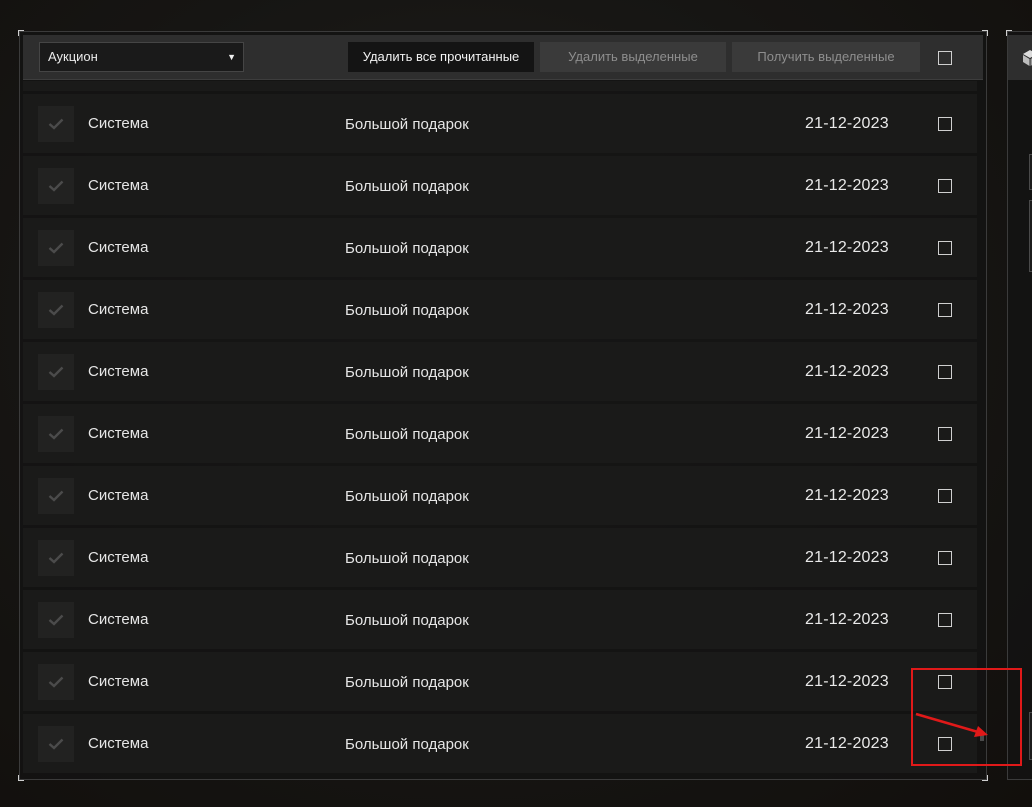  Describe the element at coordinates (231, 57) in the screenshot. I see `triangle-down-icon: ▼` at that location.